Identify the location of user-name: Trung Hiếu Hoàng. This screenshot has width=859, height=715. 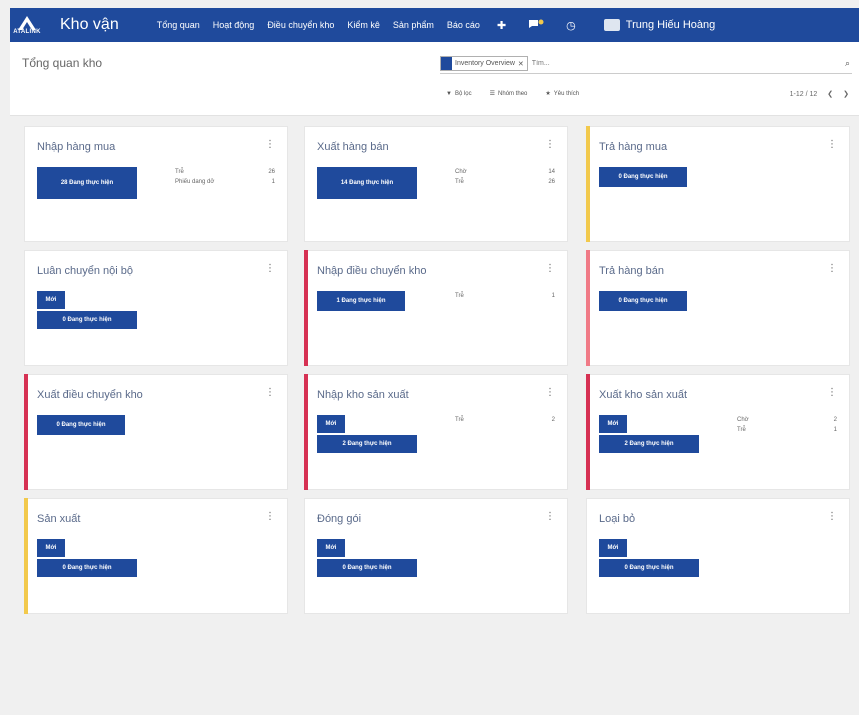
(670, 25).